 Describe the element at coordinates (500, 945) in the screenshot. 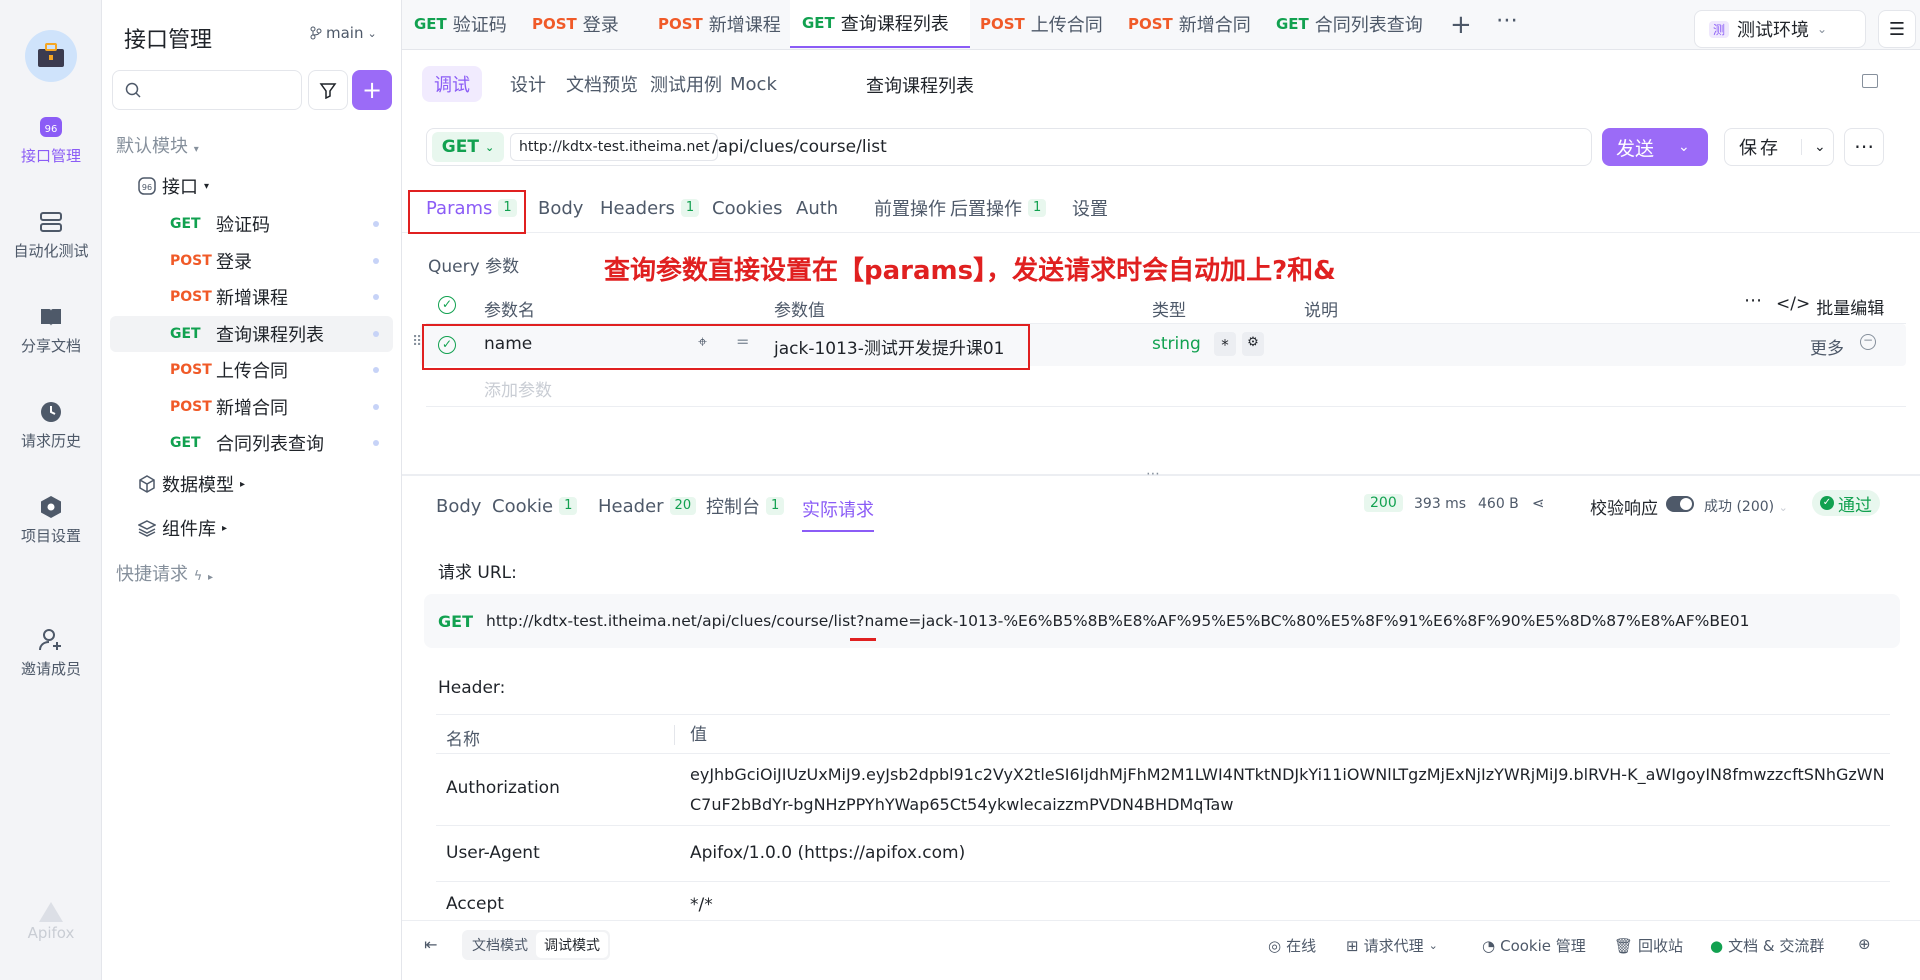

I see `doc-mode-button: 文档模式` at that location.